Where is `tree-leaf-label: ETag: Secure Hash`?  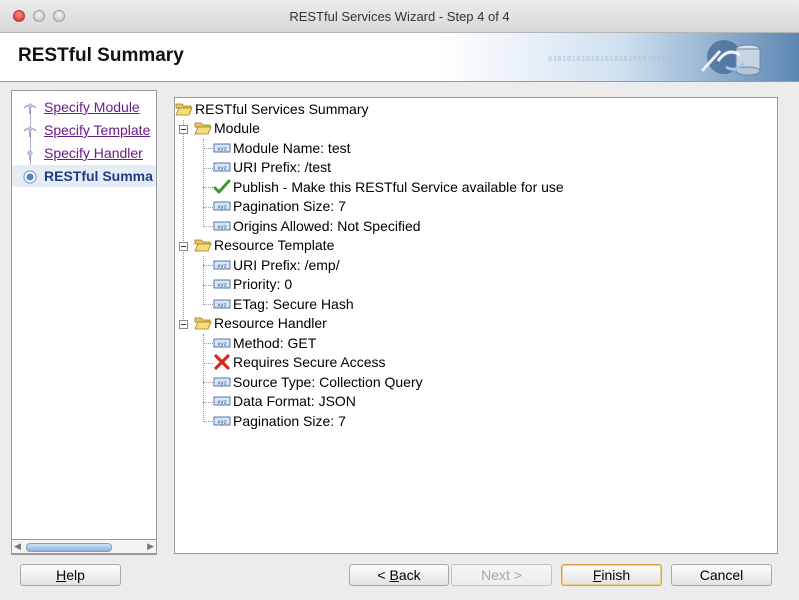
tree-leaf-label: ETag: Secure Hash is located at coordinates (293, 304).